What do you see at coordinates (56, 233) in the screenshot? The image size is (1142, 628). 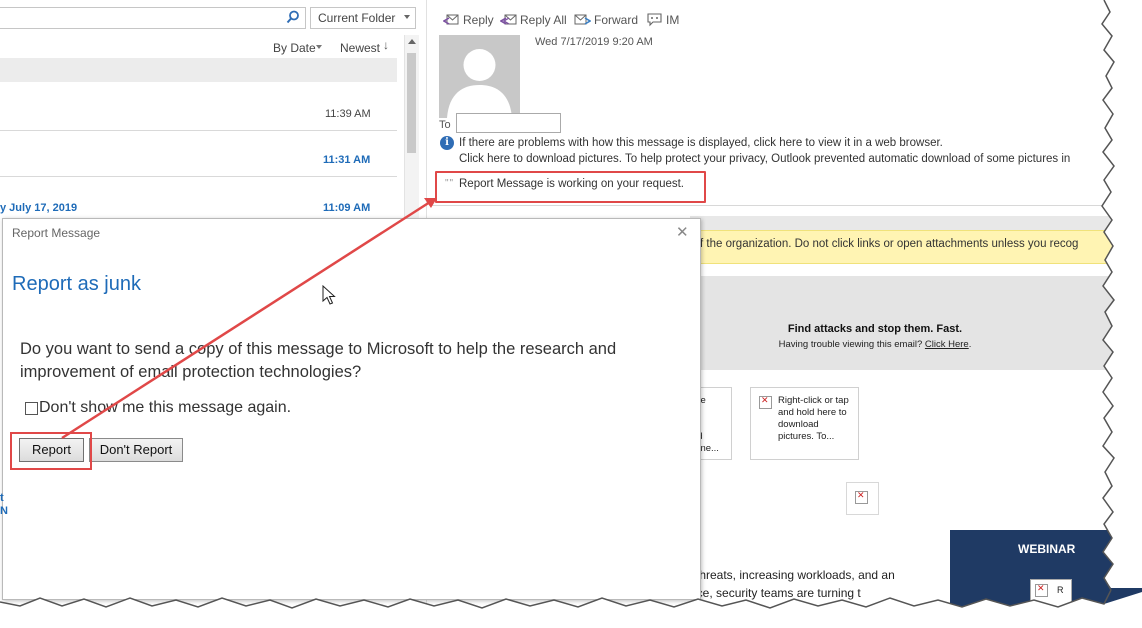 I see `dialog-title: Report Message` at bounding box center [56, 233].